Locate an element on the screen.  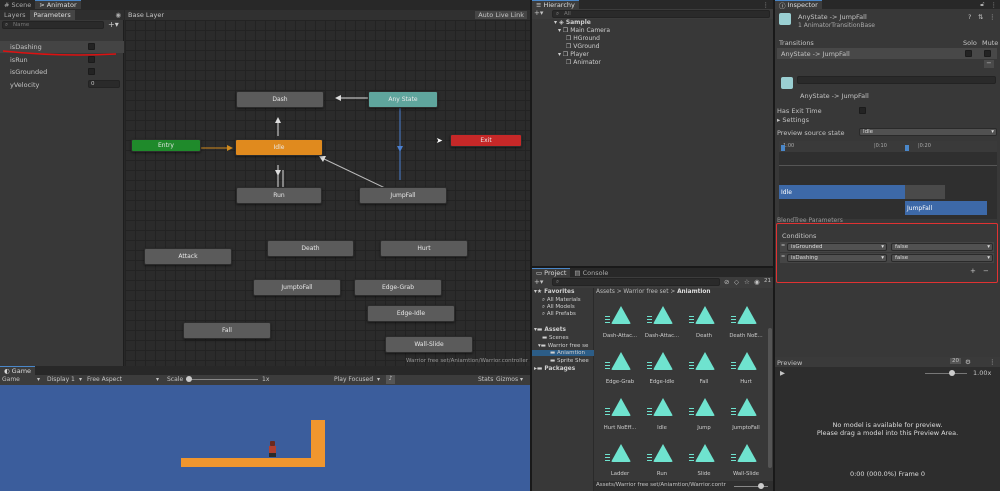
asset-item: Jump is located at coordinates (704, 414).